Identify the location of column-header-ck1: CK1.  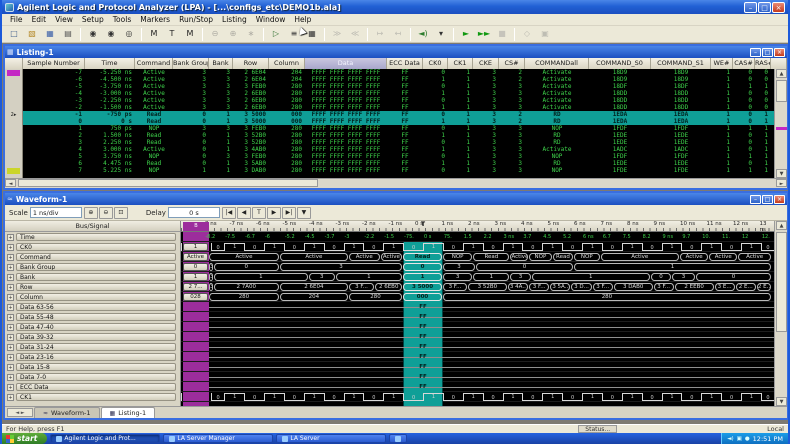
(460, 63).